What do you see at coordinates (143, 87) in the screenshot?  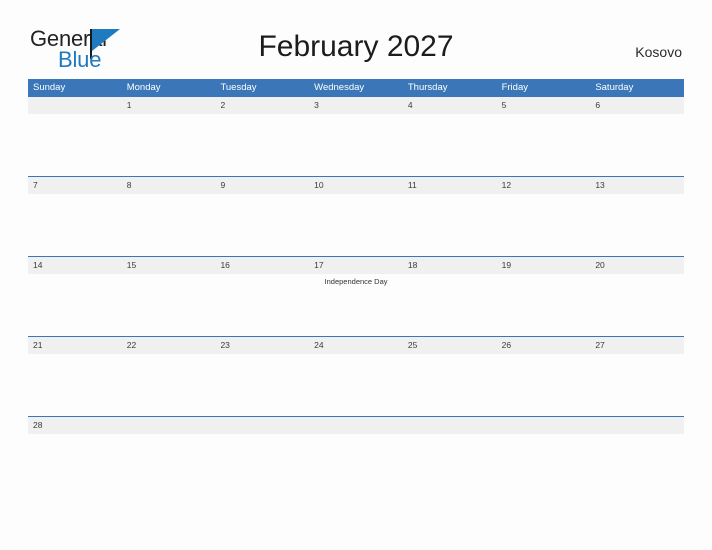 I see `weekday-header-monday: Monday` at bounding box center [143, 87].